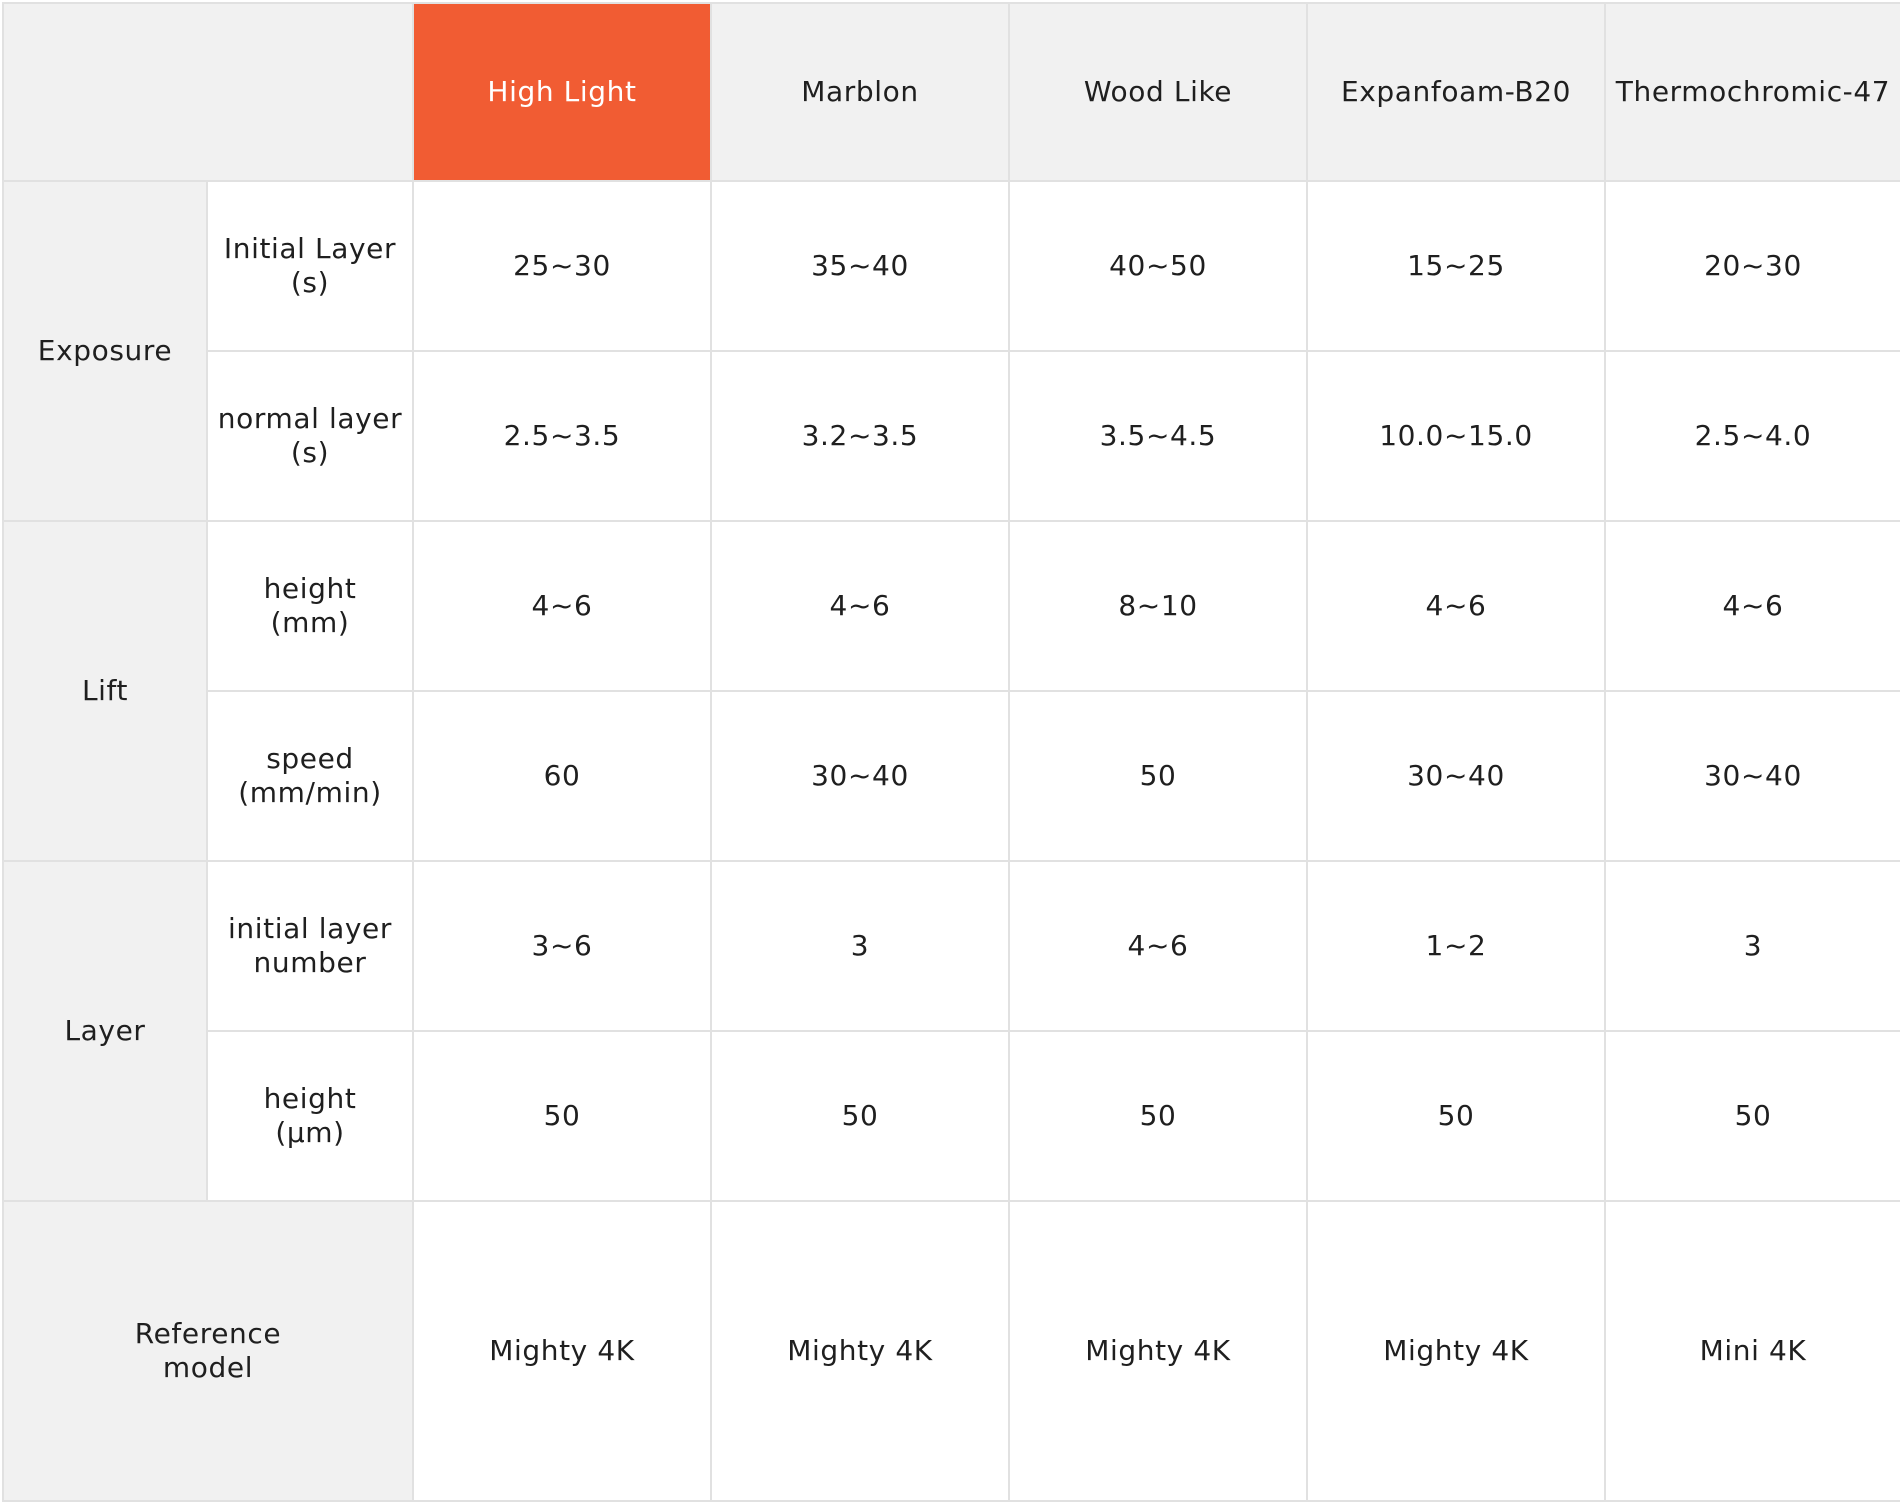 This screenshot has width=1900, height=1503. Describe the element at coordinates (208, 1333) in the screenshot. I see `row-label-line: Reference` at that location.